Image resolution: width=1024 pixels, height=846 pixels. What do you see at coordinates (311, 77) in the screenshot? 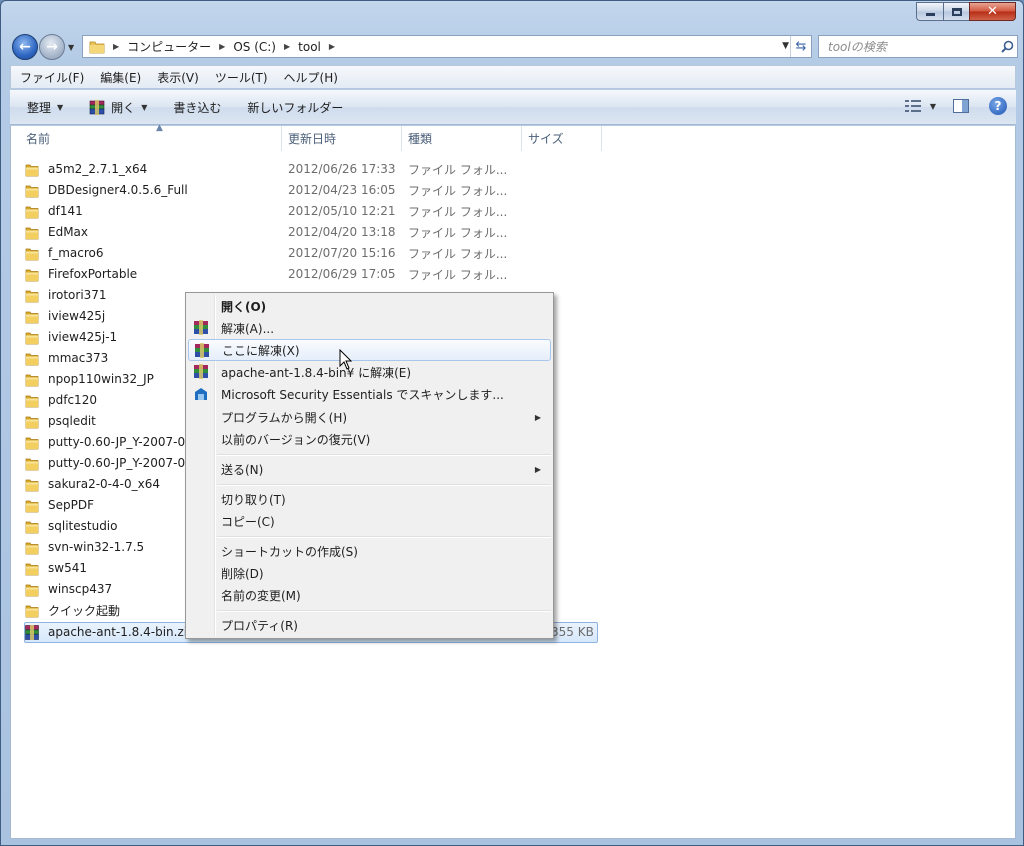
I see `menu-help: ヘルプ(H)` at bounding box center [311, 77].